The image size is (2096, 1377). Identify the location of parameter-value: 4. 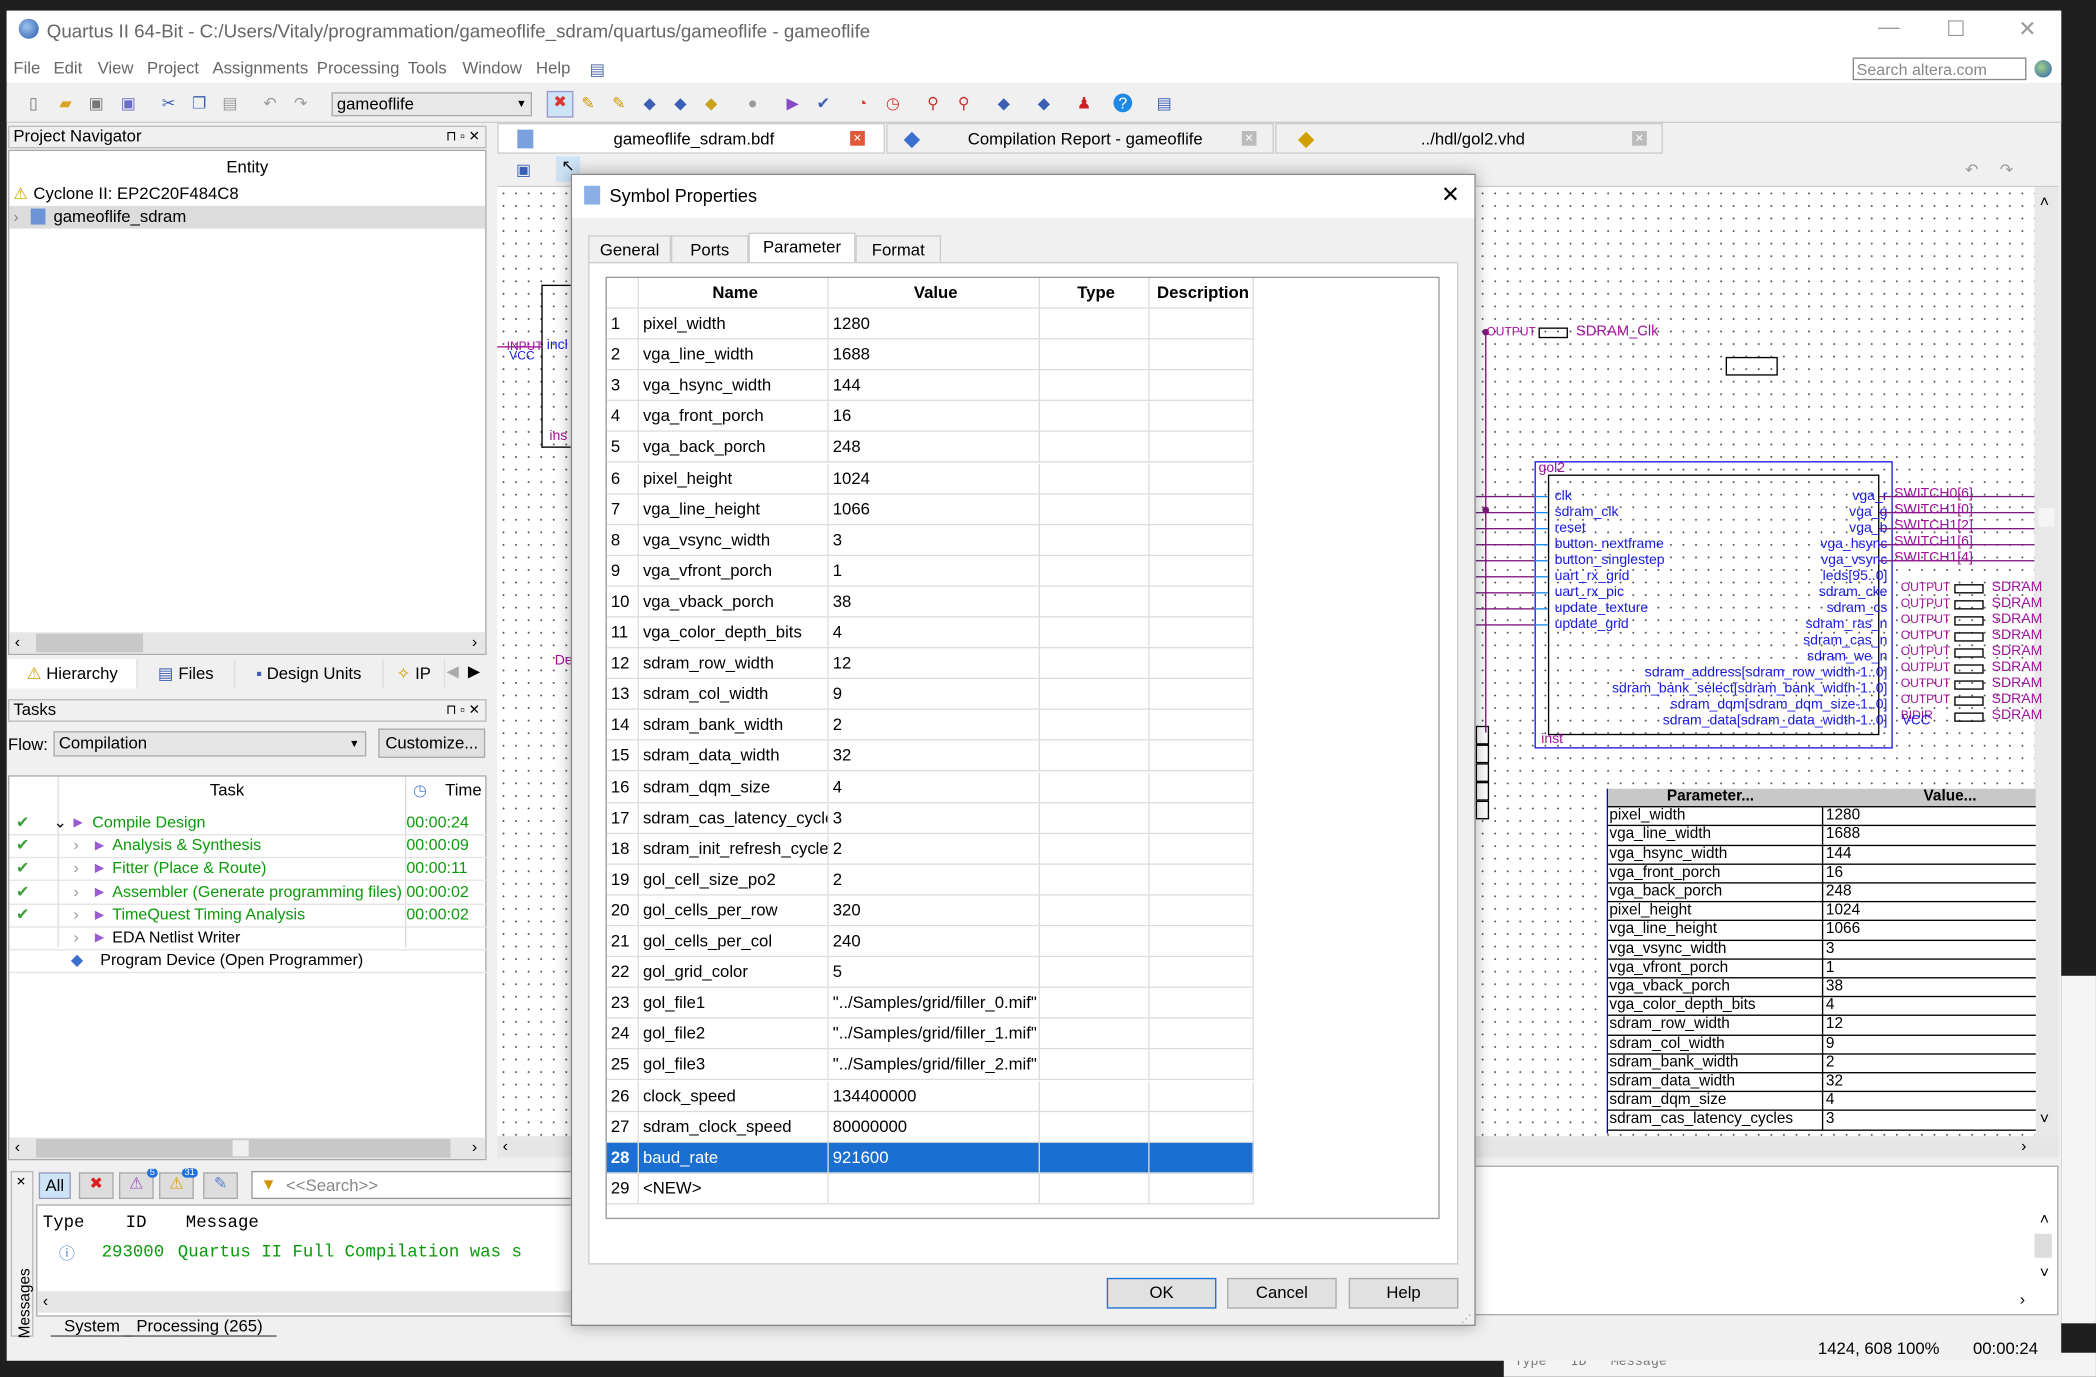
(934, 633).